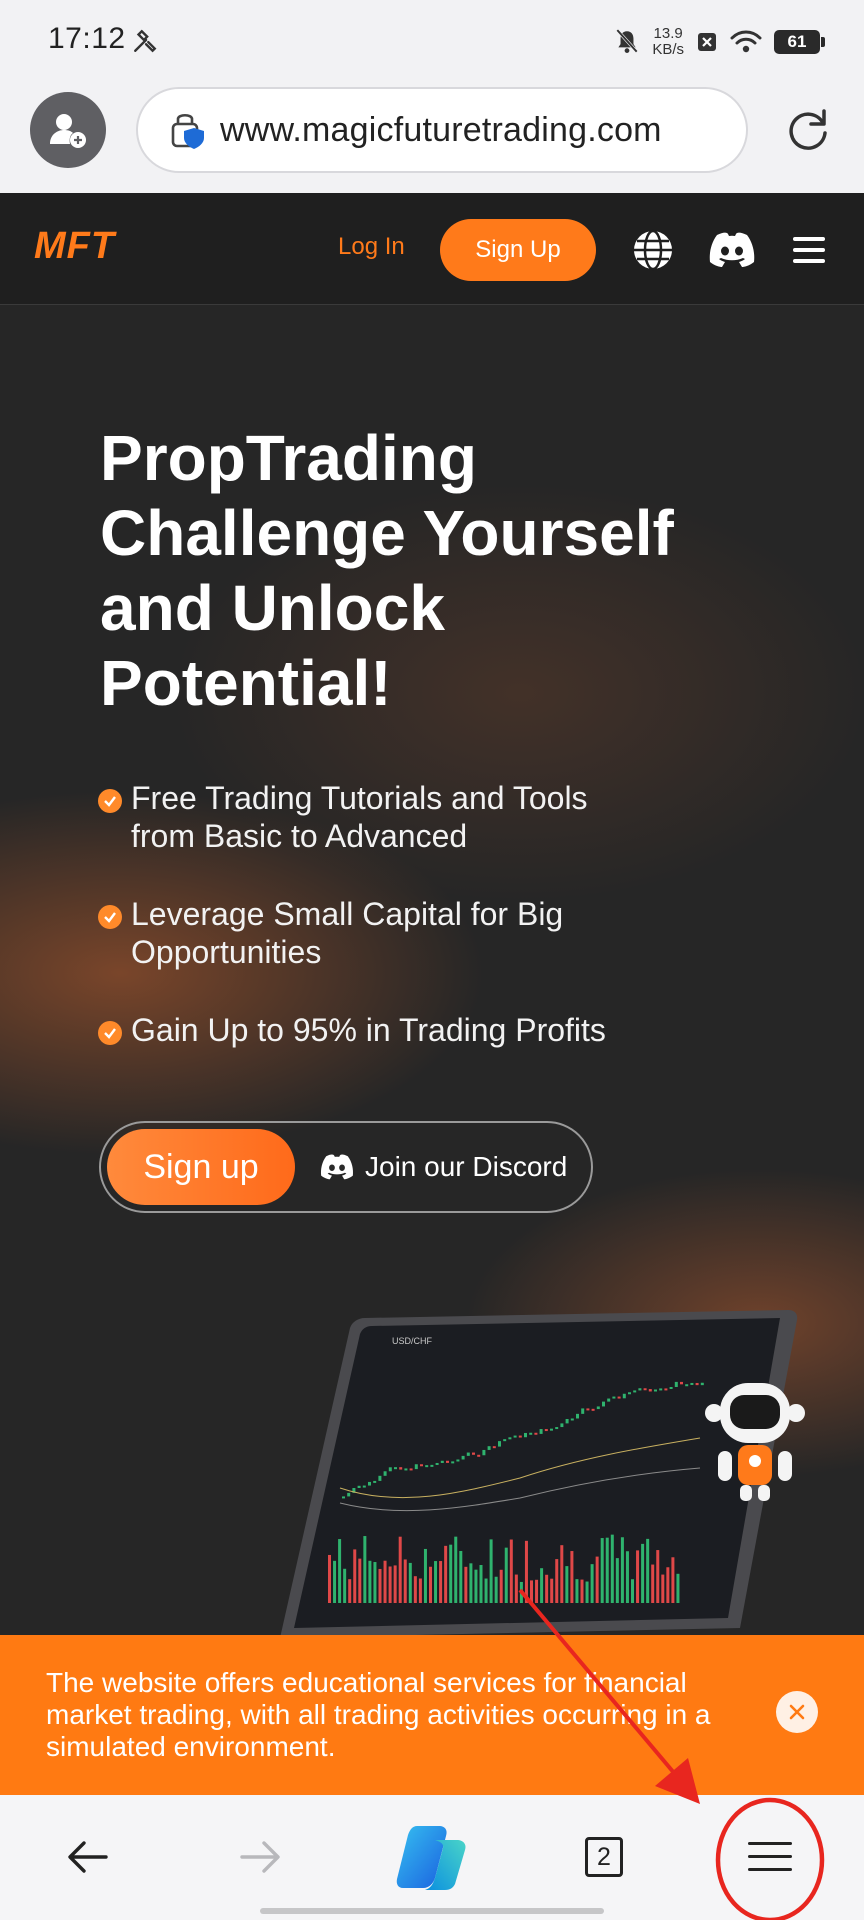 Image resolution: width=864 pixels, height=1920 pixels. I want to click on discord-icon, so click(337, 1167).